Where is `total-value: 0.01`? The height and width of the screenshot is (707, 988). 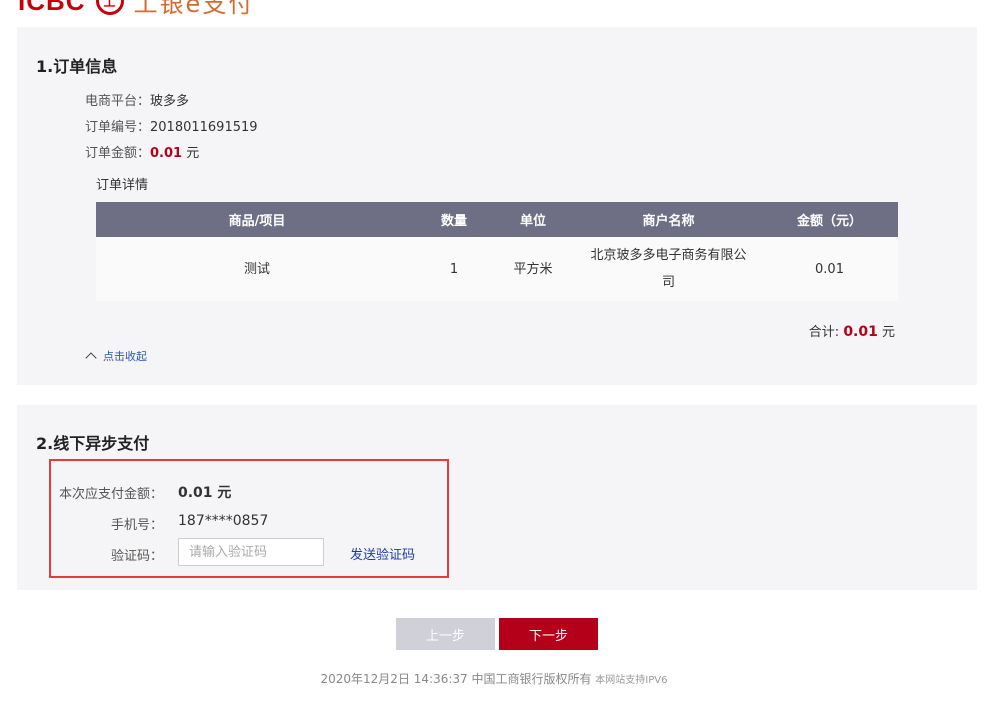
total-value: 0.01 is located at coordinates (860, 332).